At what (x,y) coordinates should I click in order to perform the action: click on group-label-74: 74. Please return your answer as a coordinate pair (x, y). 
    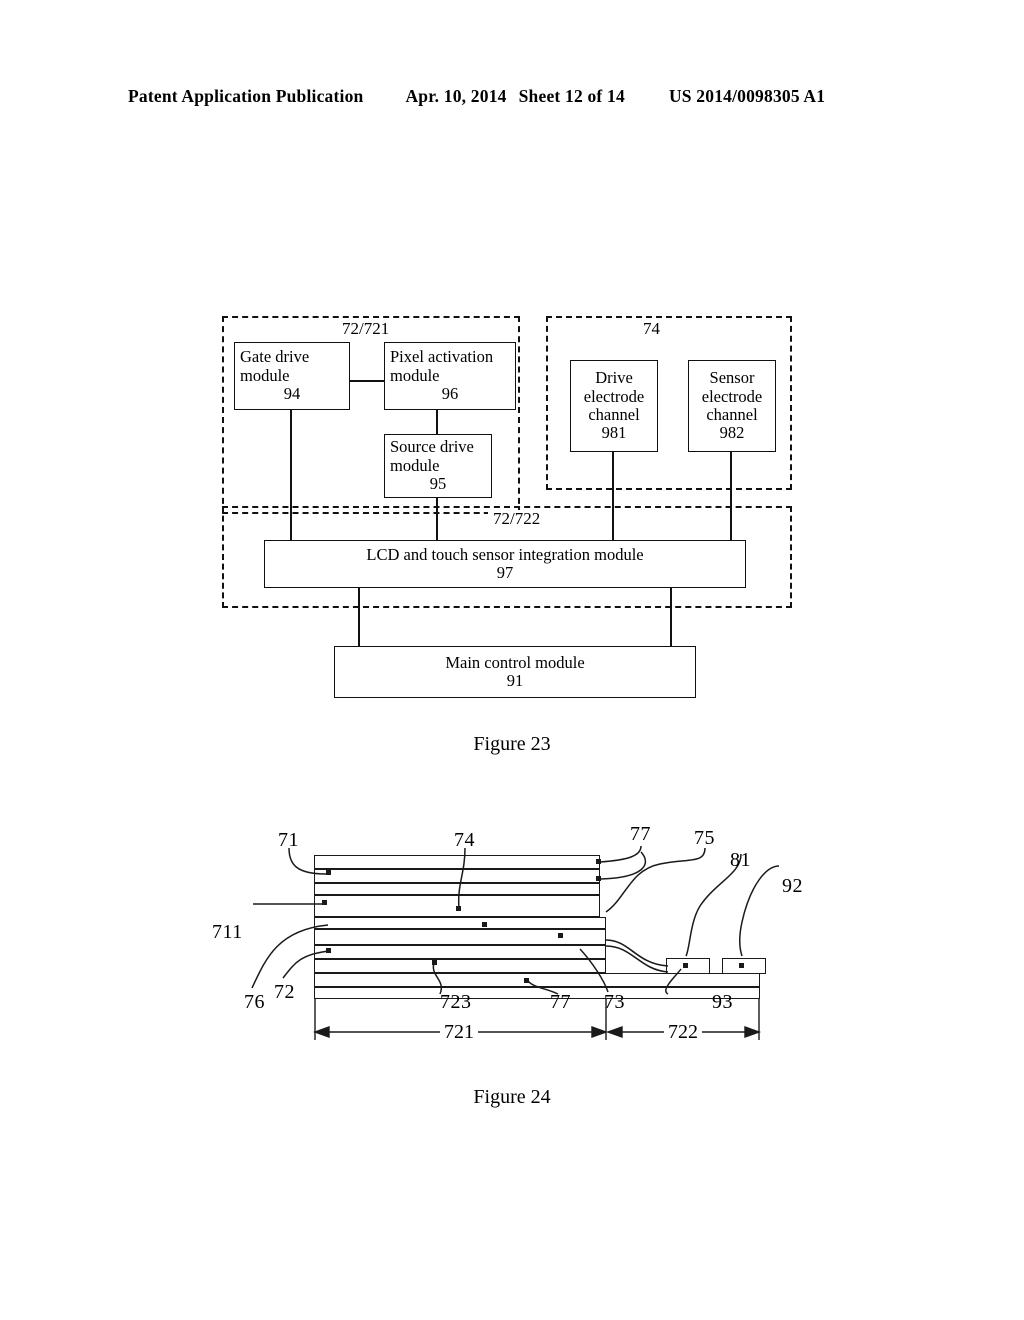
    Looking at the image, I should click on (651, 328).